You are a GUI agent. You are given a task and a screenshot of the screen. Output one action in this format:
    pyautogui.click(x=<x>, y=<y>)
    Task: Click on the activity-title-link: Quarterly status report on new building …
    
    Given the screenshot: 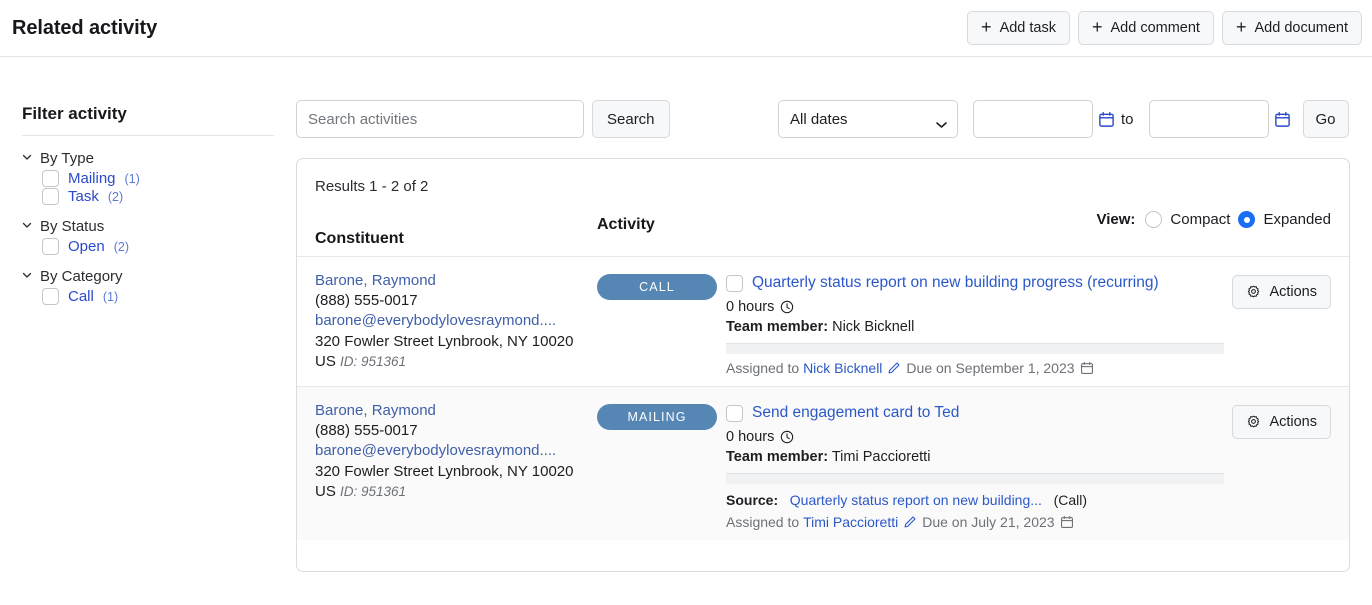 What is the action you would take?
    pyautogui.click(x=955, y=282)
    